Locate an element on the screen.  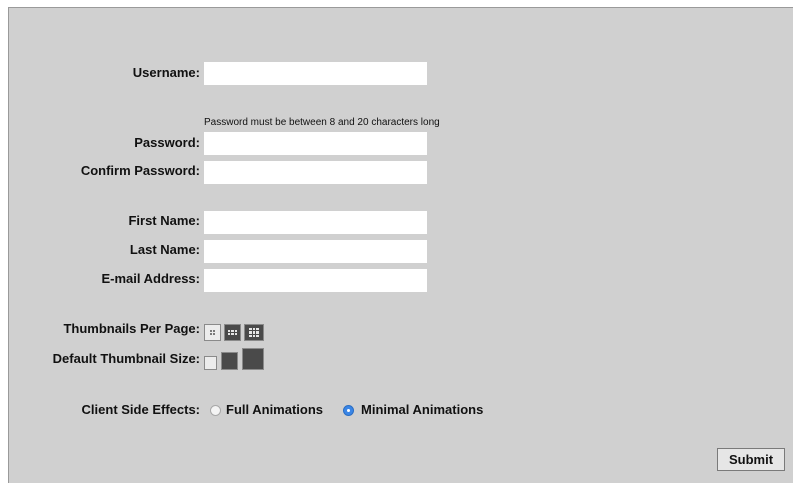
full-animations-label: Full Animations is located at coordinates (275, 409).